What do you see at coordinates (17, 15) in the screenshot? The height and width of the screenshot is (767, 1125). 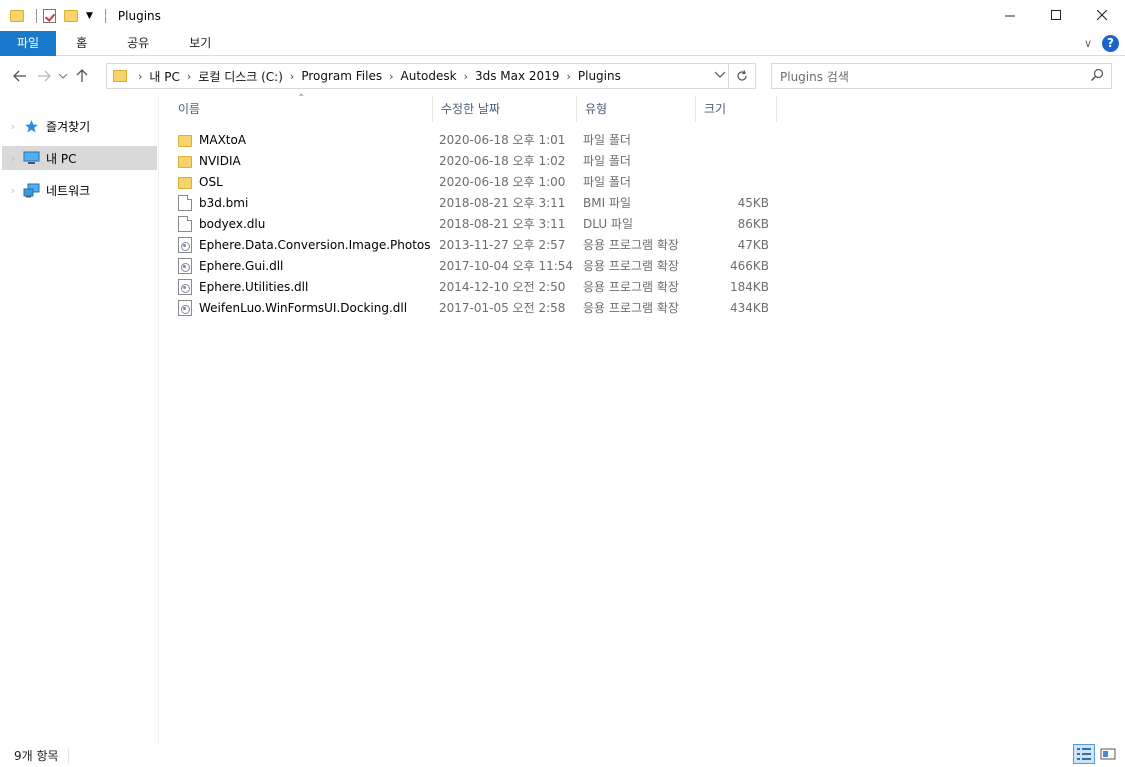 I see `folder-icon` at bounding box center [17, 15].